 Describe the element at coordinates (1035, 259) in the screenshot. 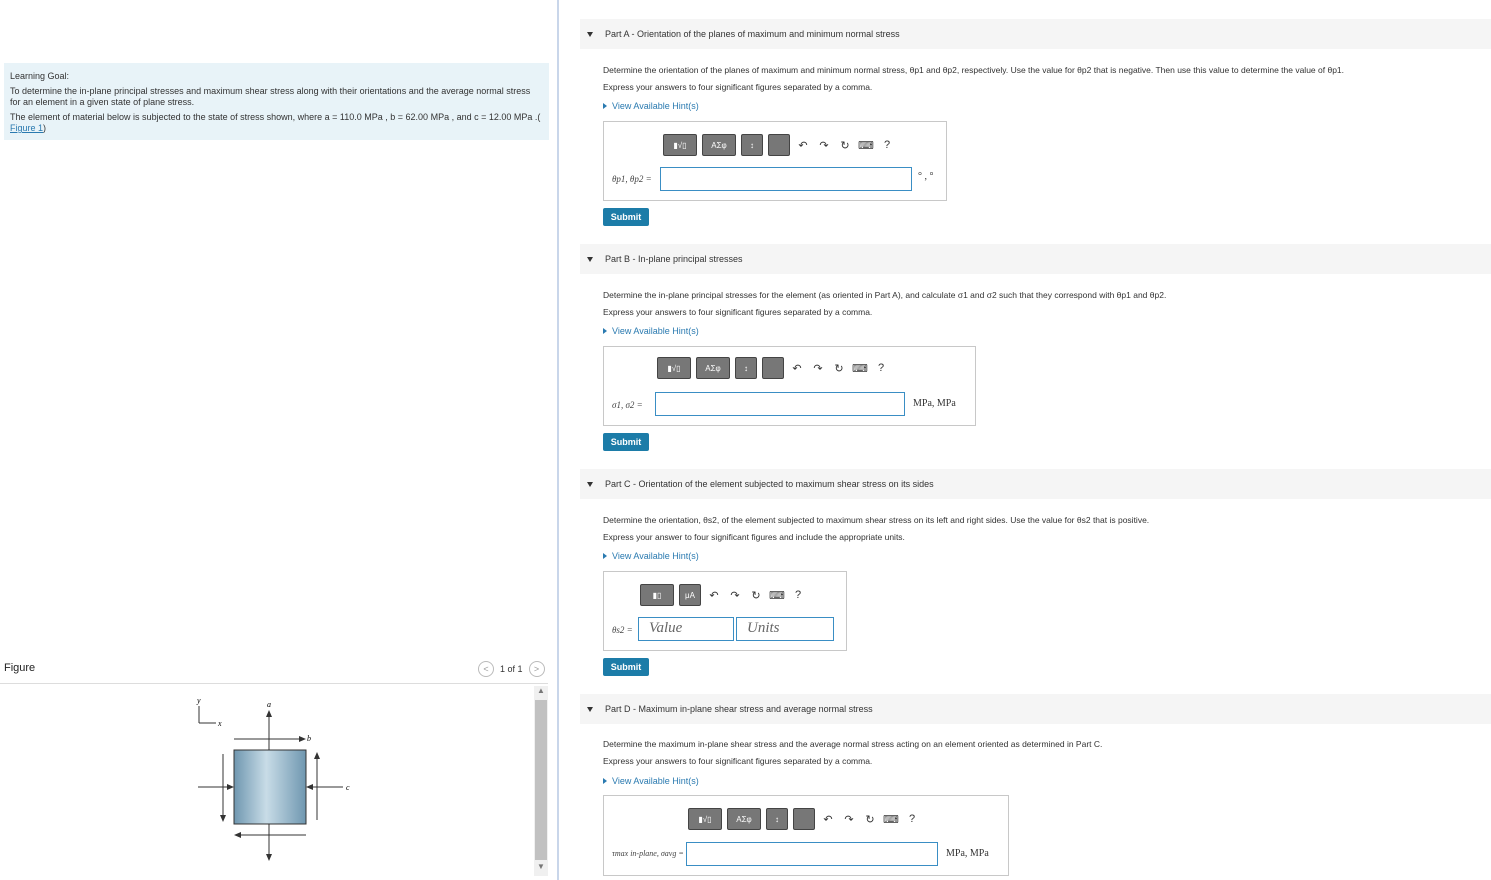

I see `part-b-header: Part B - In-plane principal stresses` at that location.